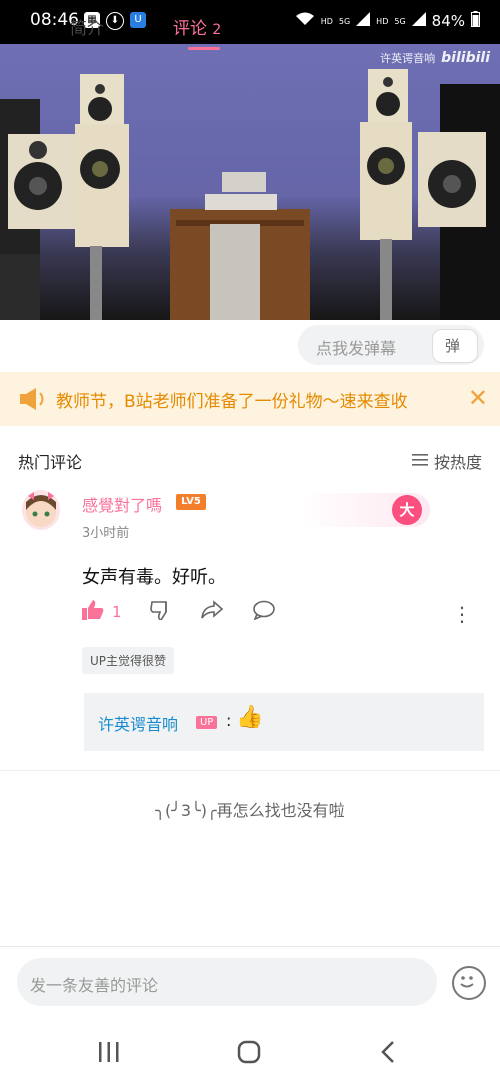 The image size is (500, 1083). I want to click on decoration-badge: 大, so click(407, 510).